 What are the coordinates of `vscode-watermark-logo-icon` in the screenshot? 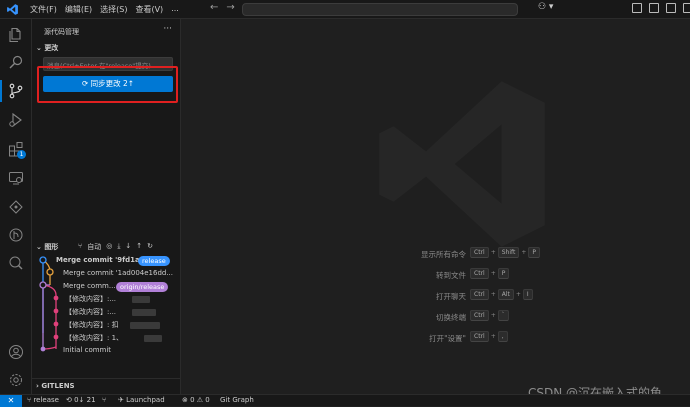 It's located at (462, 164).